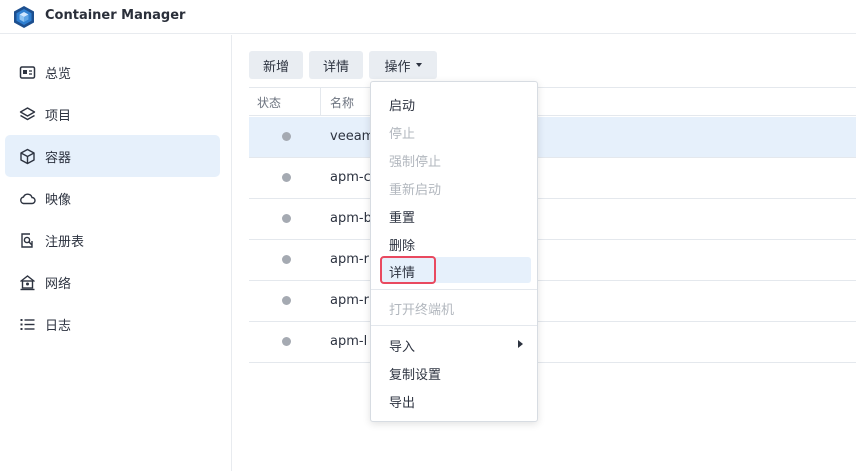 The width and height of the screenshot is (856, 471). I want to click on sidebar-item-projects: 项目, so click(112, 114).